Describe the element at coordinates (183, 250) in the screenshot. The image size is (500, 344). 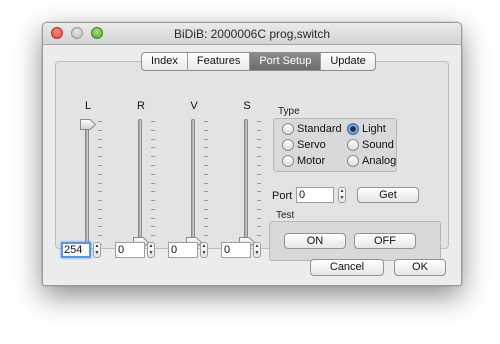
I see `v-value-field: 0` at that location.